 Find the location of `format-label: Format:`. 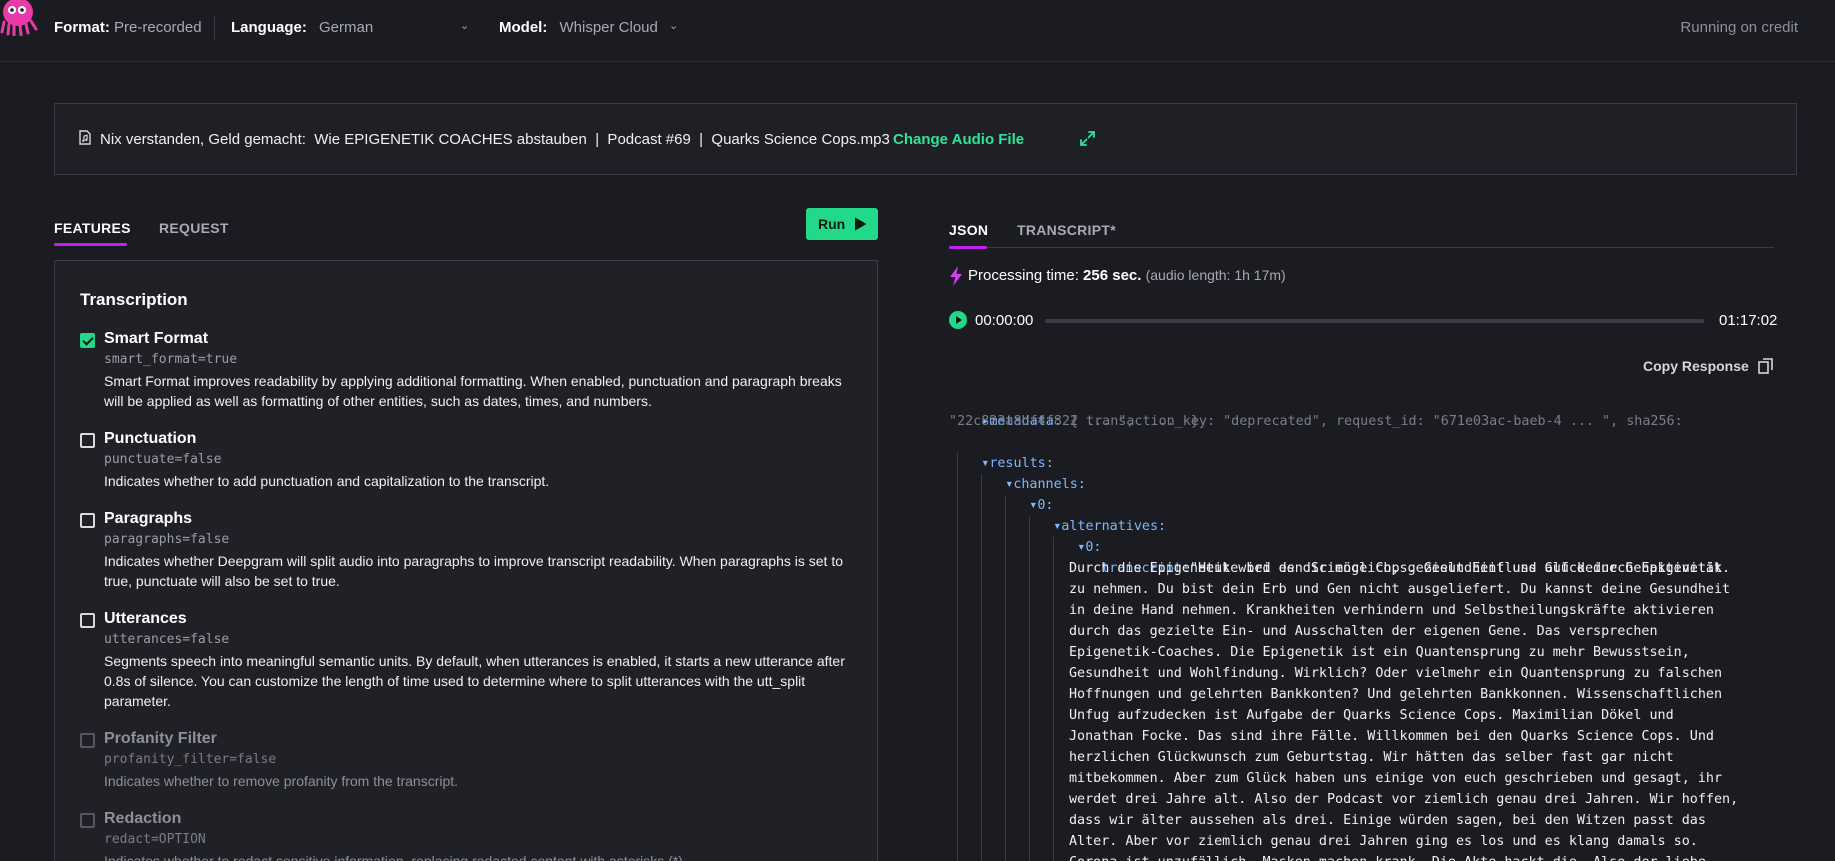

format-label: Format: is located at coordinates (82, 27).